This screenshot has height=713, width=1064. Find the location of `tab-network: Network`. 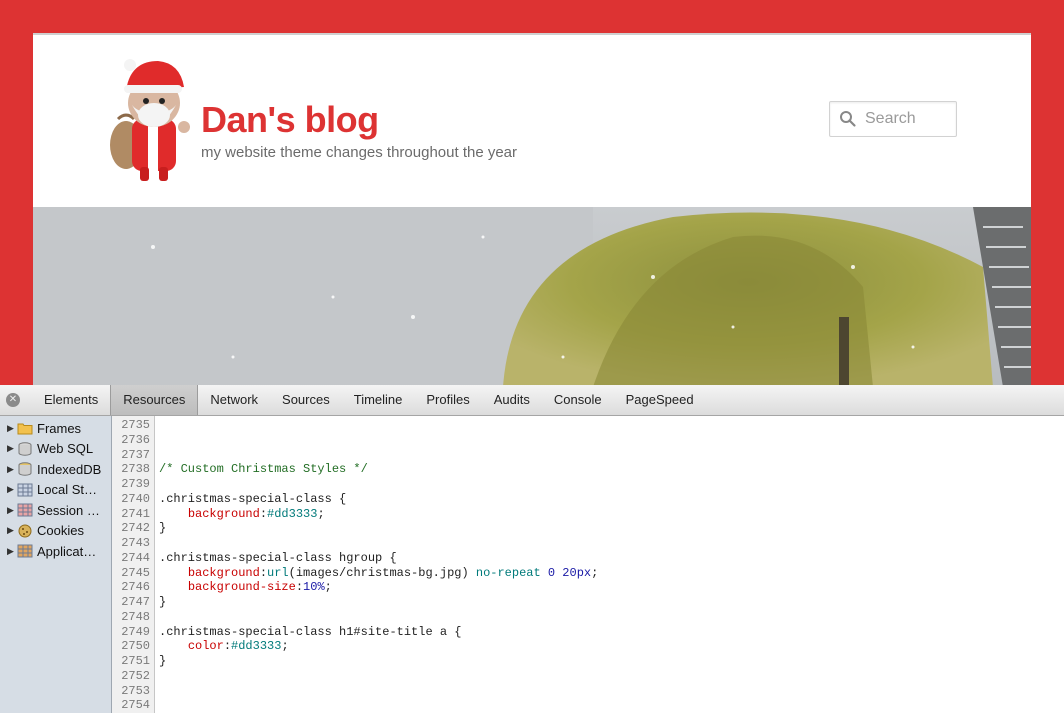

tab-network: Network is located at coordinates (234, 400).